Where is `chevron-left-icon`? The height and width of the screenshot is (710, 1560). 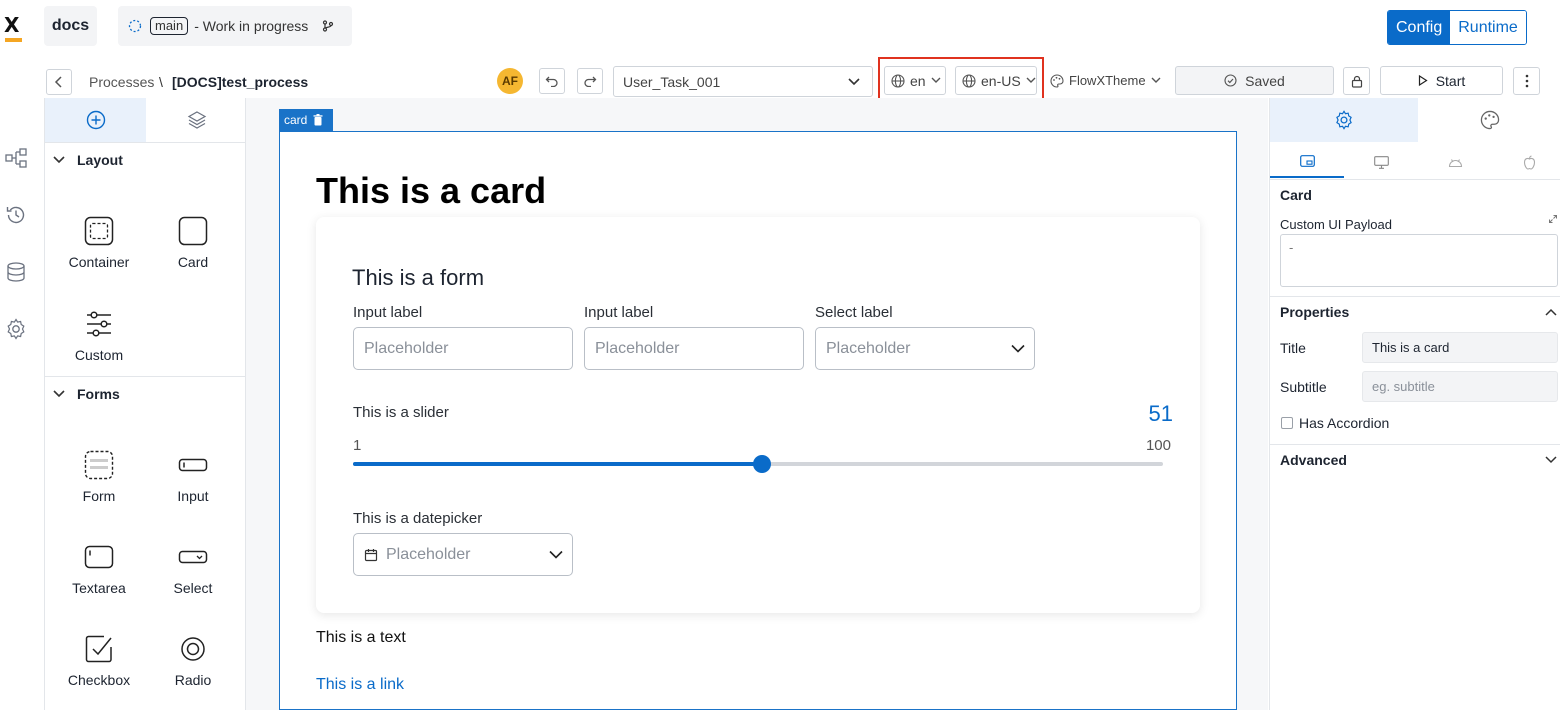 chevron-left-icon is located at coordinates (58, 82).